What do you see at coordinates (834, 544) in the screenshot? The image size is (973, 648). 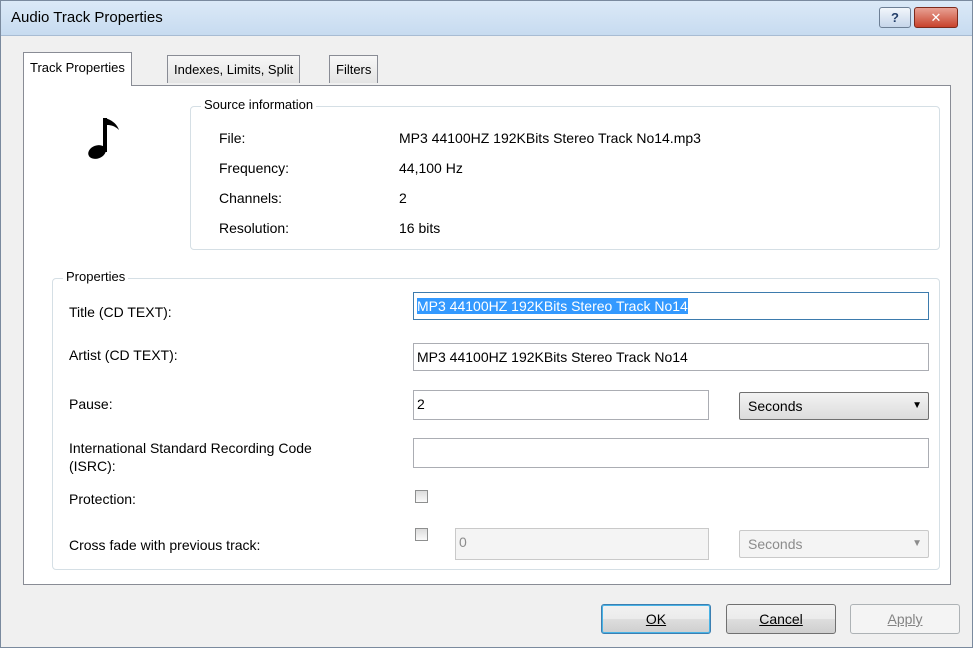 I see `crossfade-unit-select: Seconds ▼` at bounding box center [834, 544].